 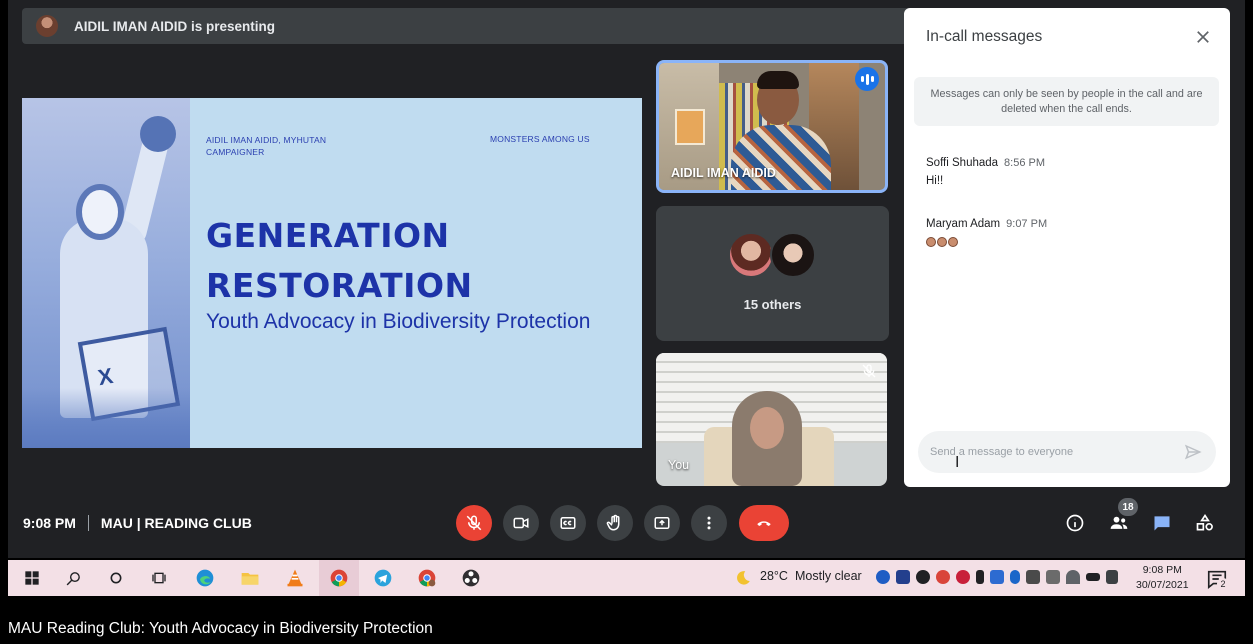 I want to click on send-icon, so click(x=1193, y=452).